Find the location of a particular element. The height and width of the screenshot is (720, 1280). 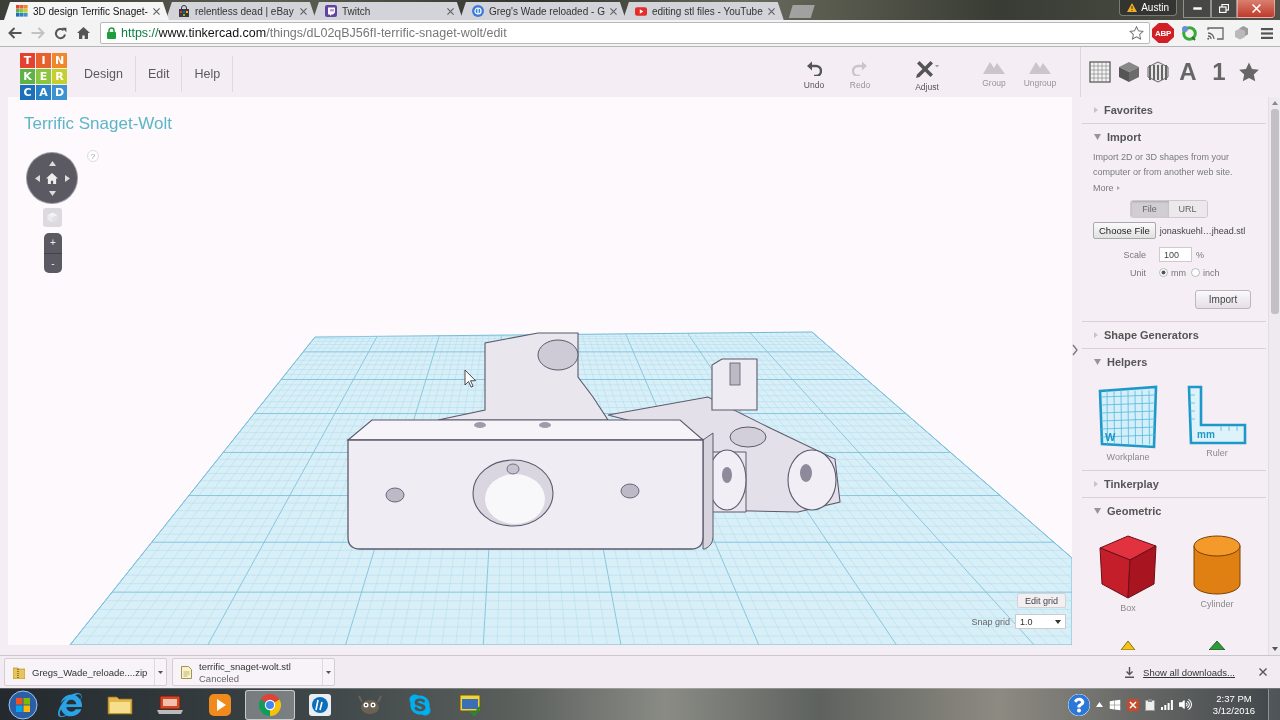

zip-folder-icon is located at coordinates (19, 672).